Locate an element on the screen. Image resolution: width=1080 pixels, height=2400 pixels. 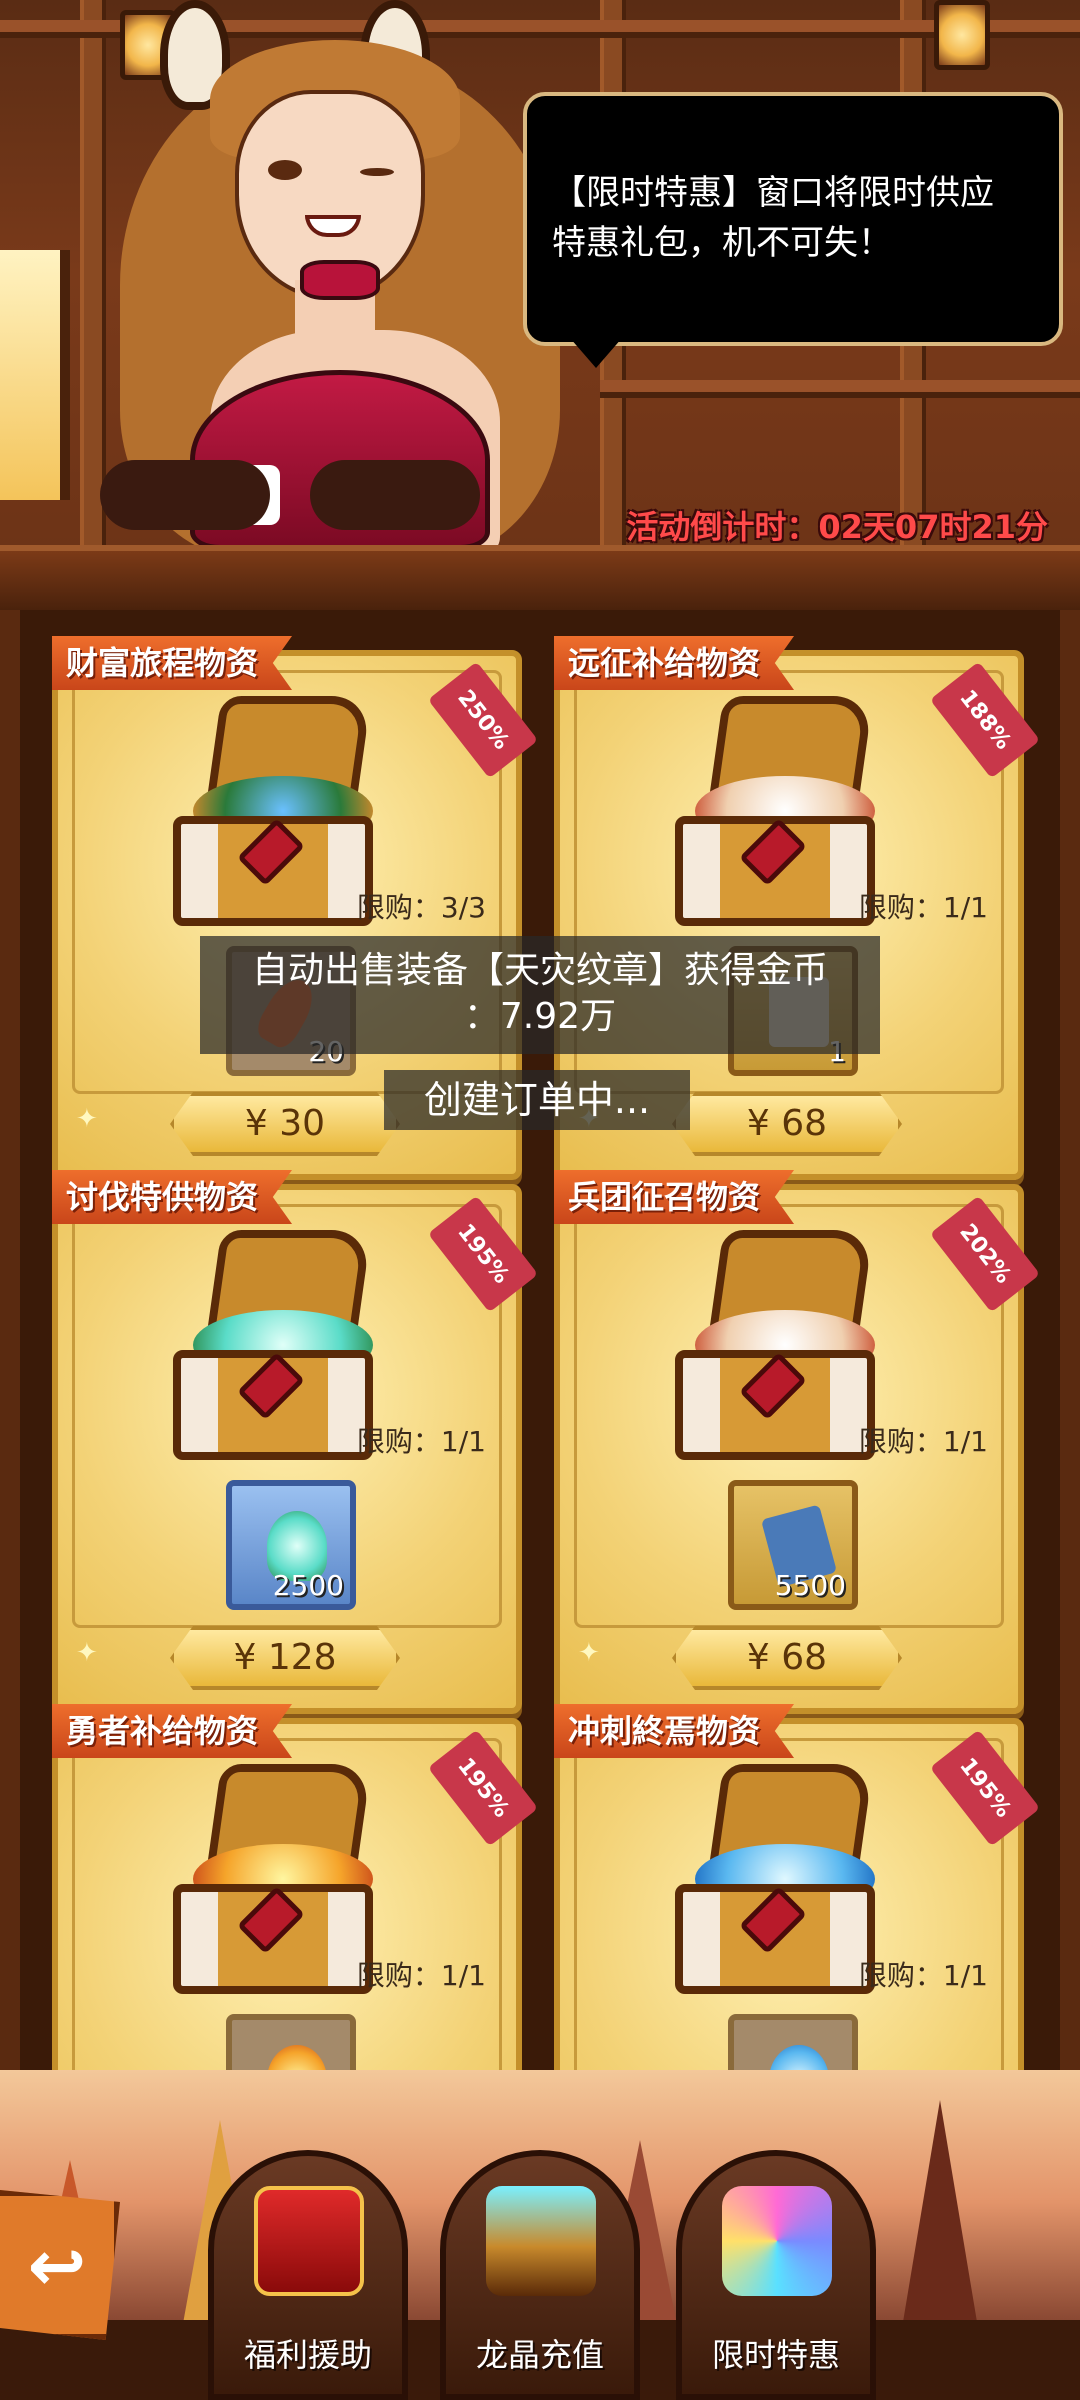
toast-line: 自动出售装备【天灾纹章】获得金币 is located at coordinates (539, 970).